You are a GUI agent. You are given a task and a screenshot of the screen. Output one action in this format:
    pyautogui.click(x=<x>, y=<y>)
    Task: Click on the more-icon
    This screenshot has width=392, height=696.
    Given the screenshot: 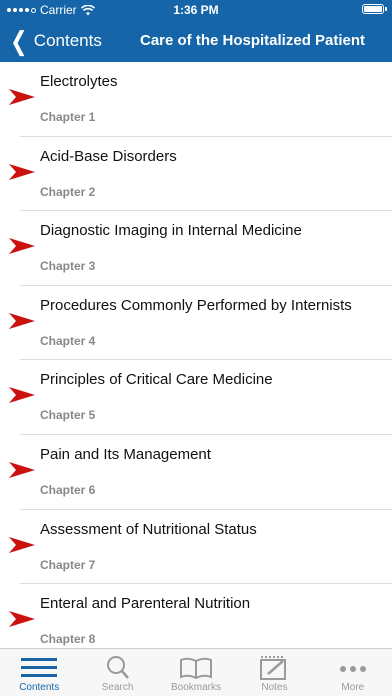 What is the action you would take?
    pyautogui.click(x=353, y=668)
    